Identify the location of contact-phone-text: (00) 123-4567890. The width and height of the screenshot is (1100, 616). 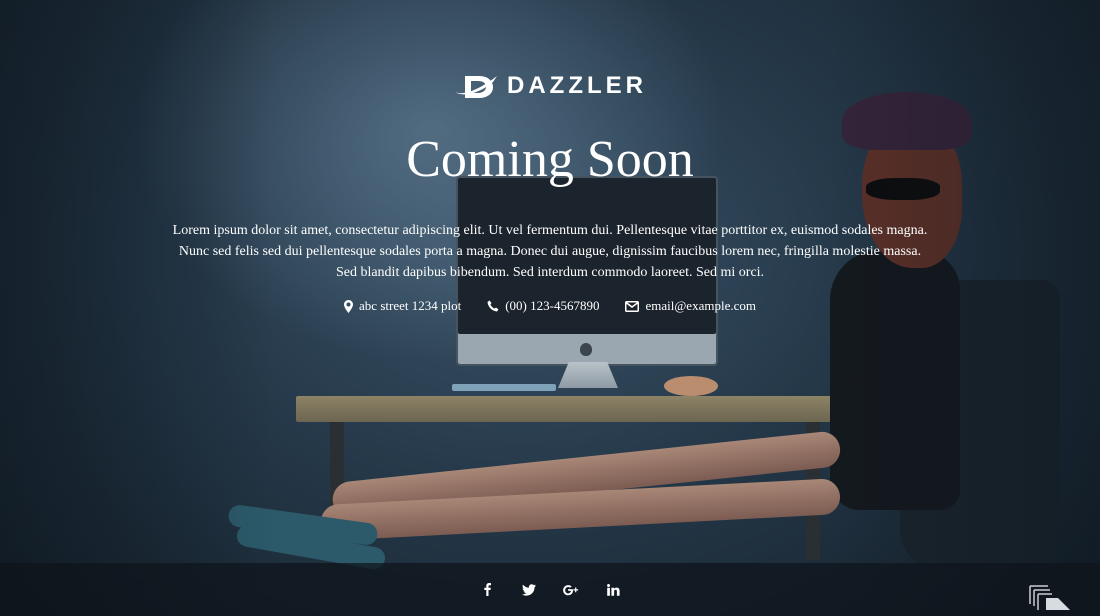
(552, 306).